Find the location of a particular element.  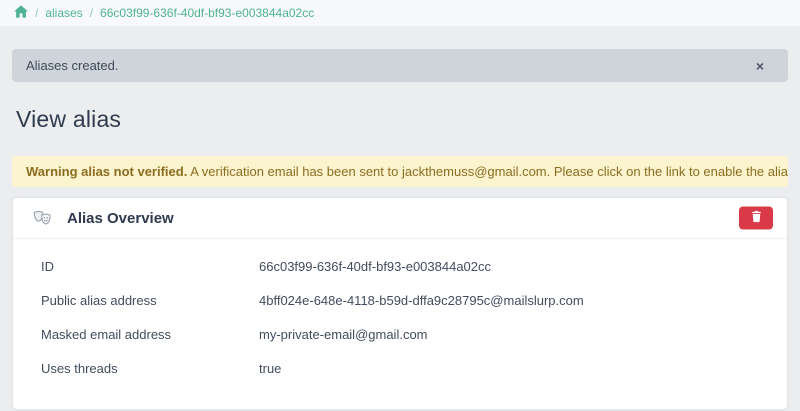

trash-icon is located at coordinates (756, 218).